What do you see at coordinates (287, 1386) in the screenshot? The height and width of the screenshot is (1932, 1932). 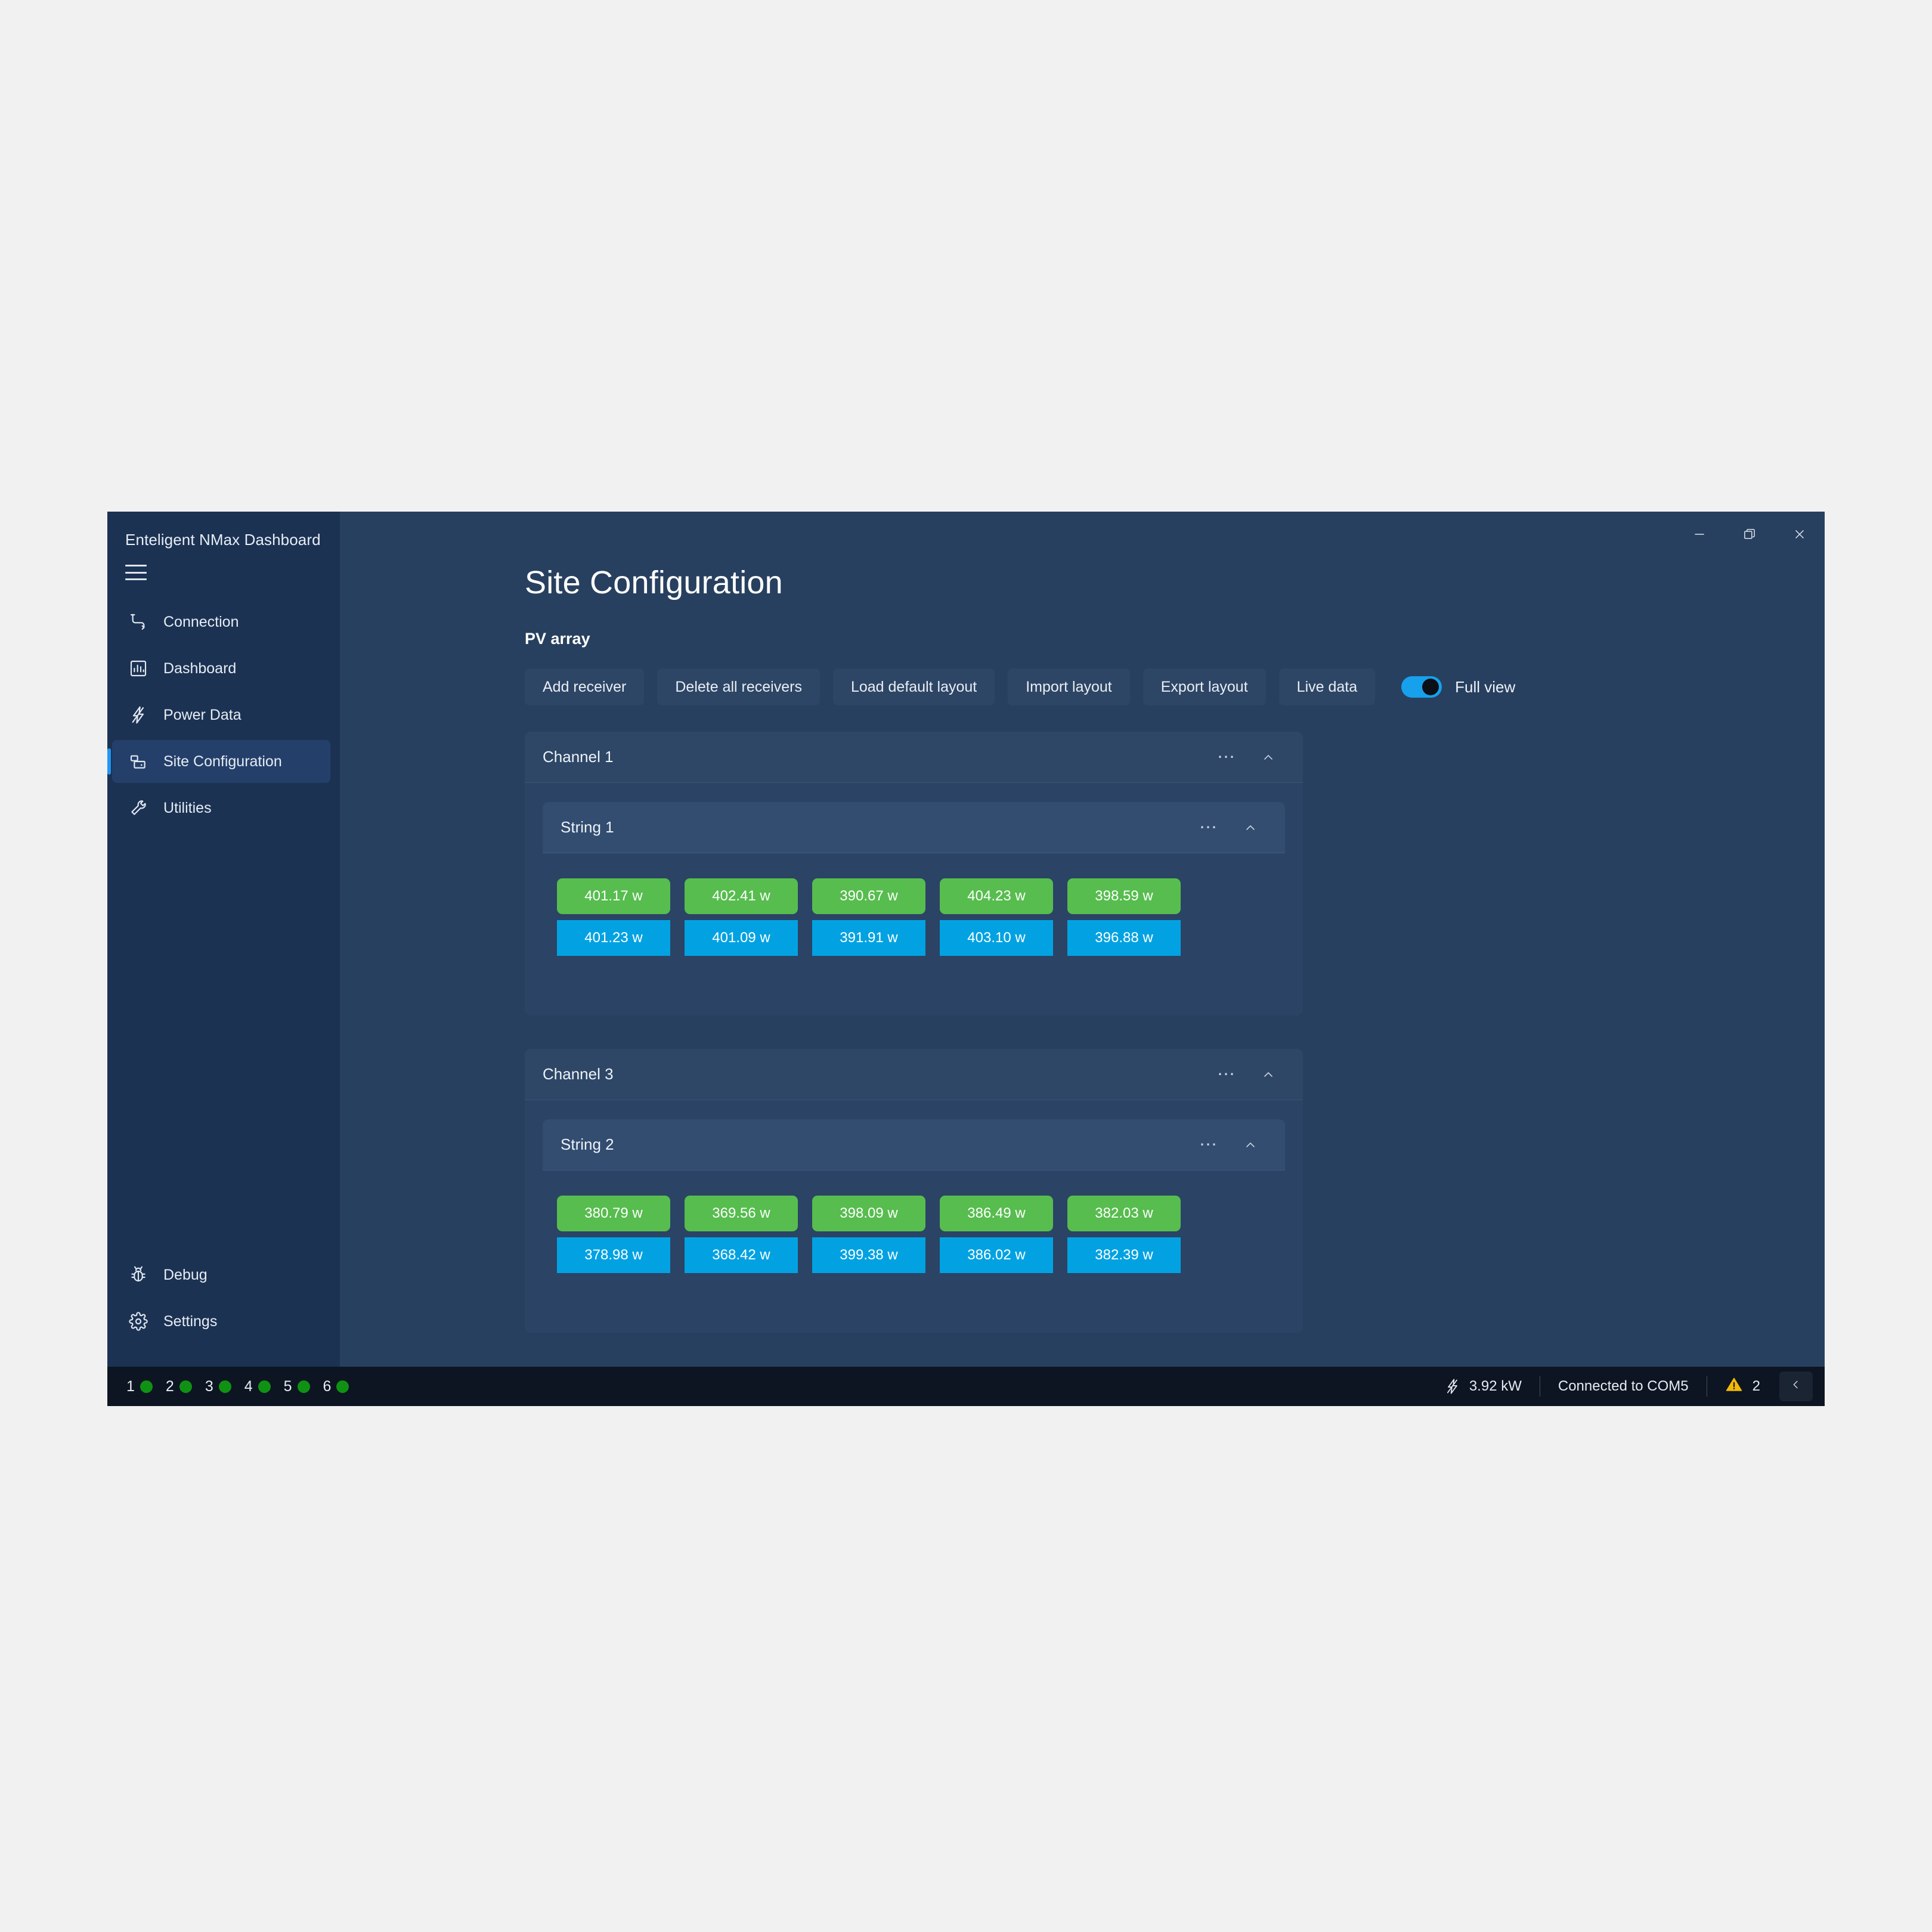 I see `led-number: 5` at bounding box center [287, 1386].